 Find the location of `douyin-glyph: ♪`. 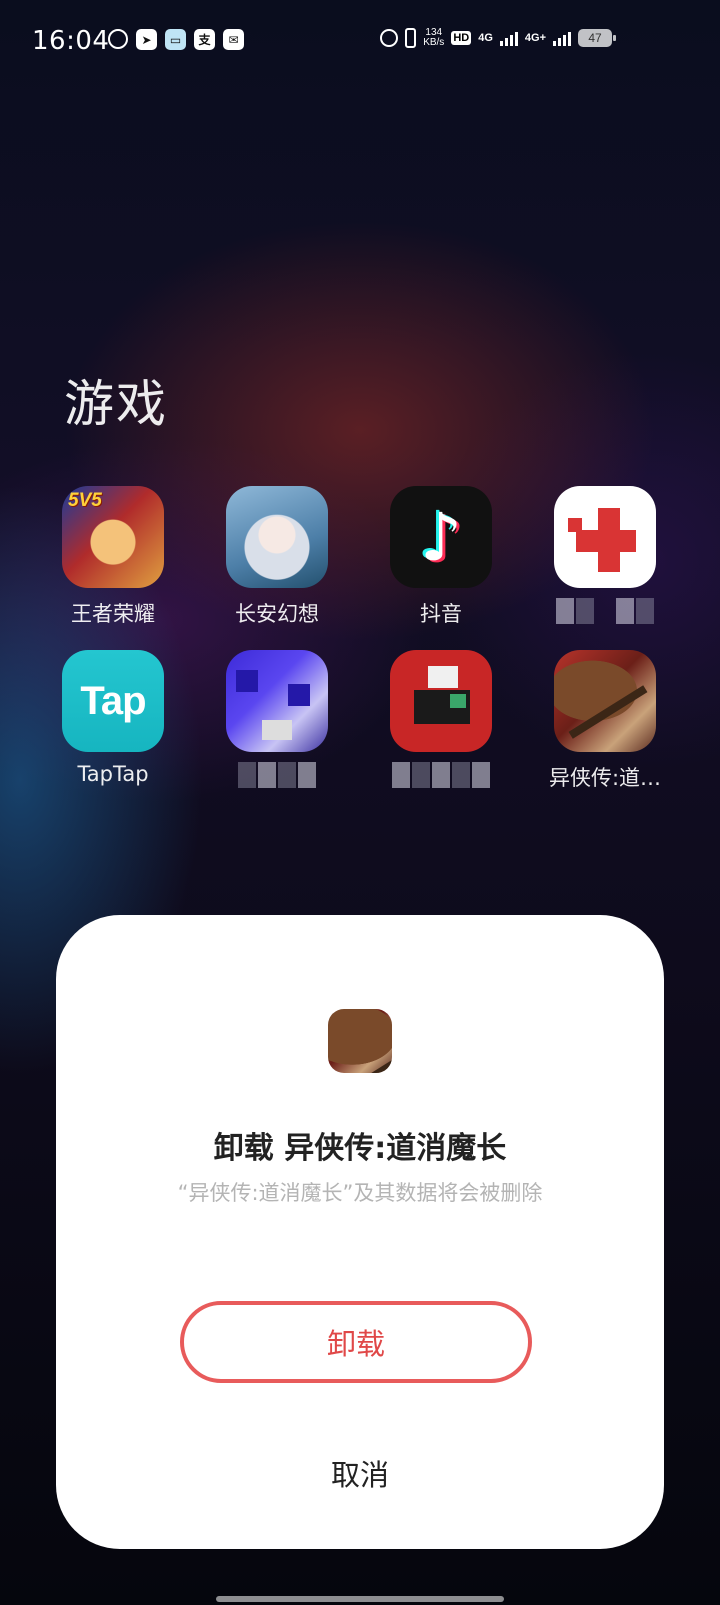

douyin-glyph: ♪ is located at coordinates (441, 537).